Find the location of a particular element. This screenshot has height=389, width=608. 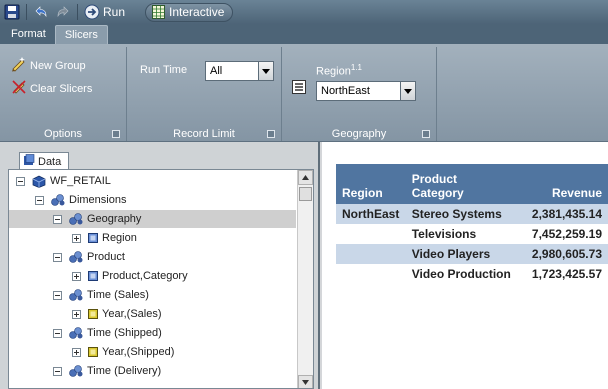

run-time-select: All is located at coordinates (239, 71).